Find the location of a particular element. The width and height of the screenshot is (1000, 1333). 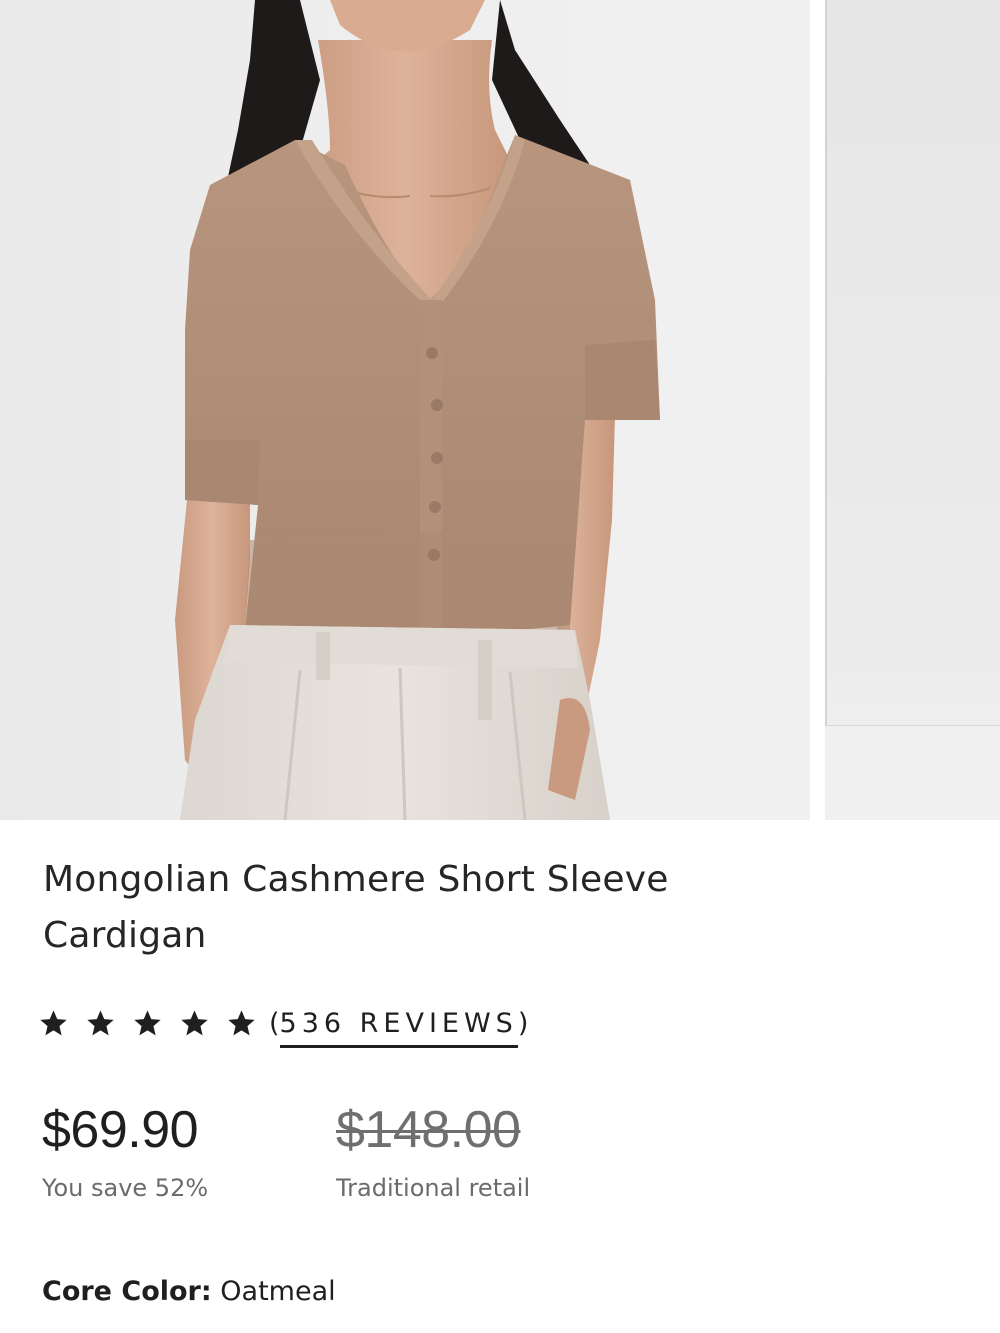

backdrop-floor is located at coordinates (912, 772).